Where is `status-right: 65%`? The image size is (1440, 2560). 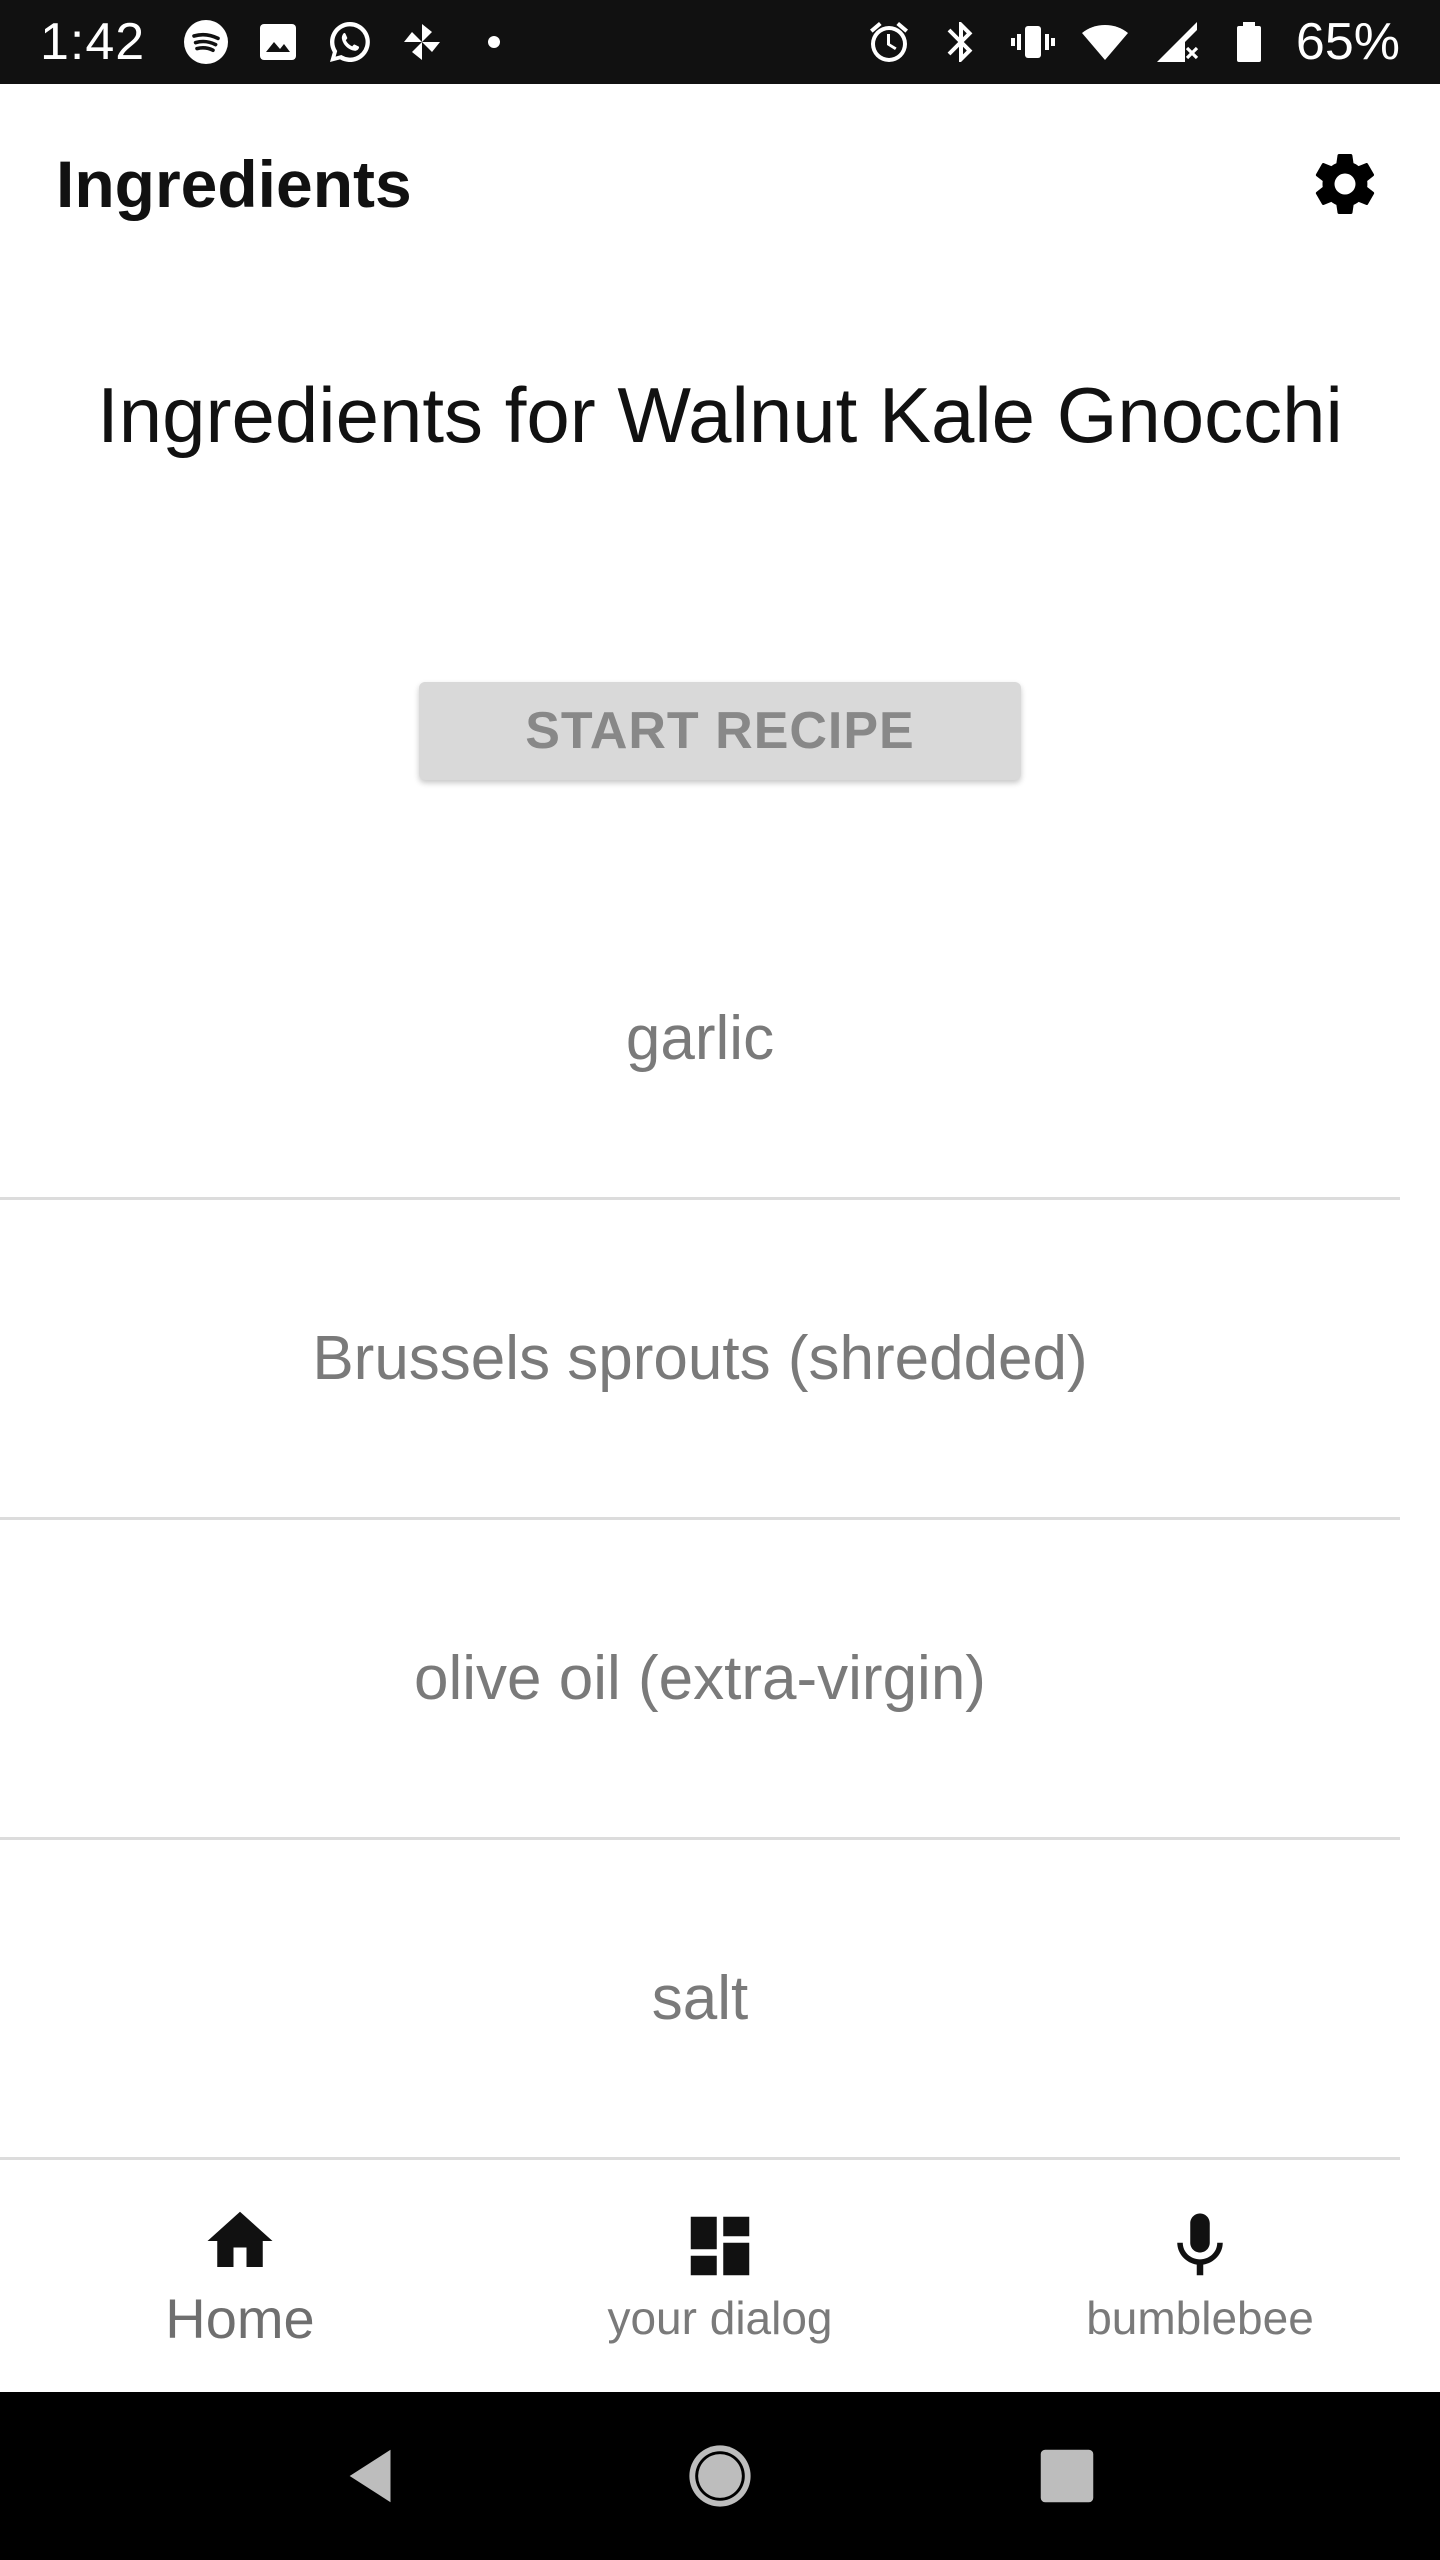
status-right: 65% is located at coordinates (1132, 42).